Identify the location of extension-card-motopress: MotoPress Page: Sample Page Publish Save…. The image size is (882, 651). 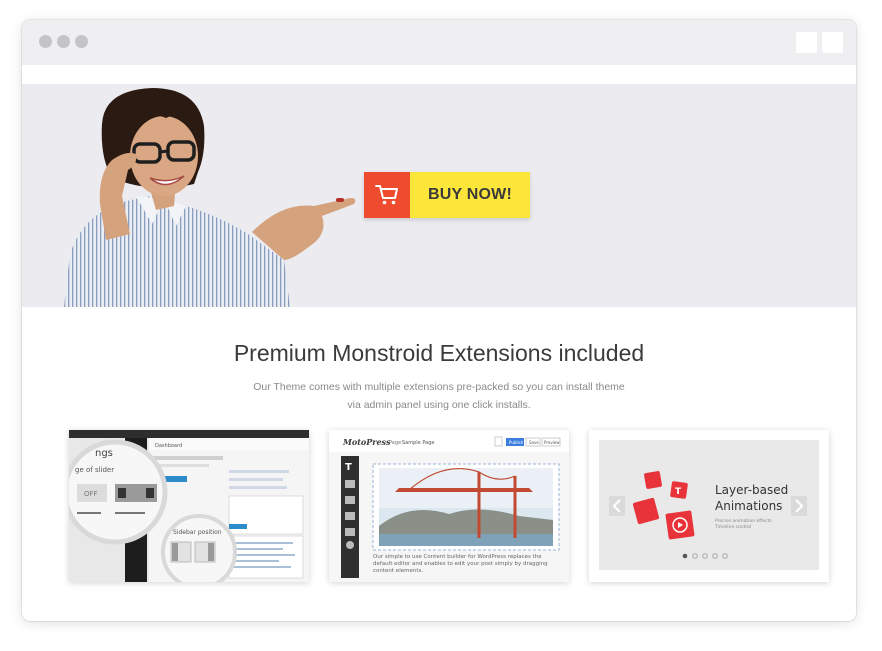
(449, 506).